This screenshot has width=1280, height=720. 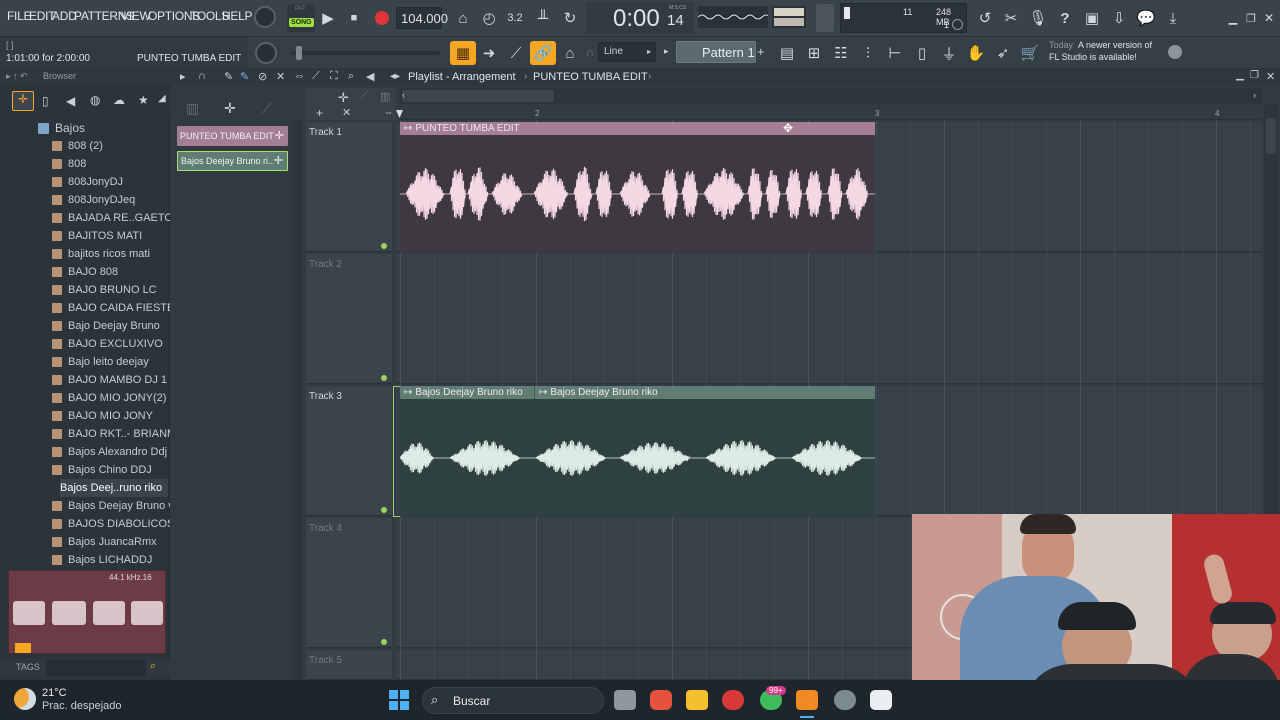 What do you see at coordinates (111, 218) in the screenshot?
I see `browser-file-item: BAJADA RE..GAETON 02` at bounding box center [111, 218].